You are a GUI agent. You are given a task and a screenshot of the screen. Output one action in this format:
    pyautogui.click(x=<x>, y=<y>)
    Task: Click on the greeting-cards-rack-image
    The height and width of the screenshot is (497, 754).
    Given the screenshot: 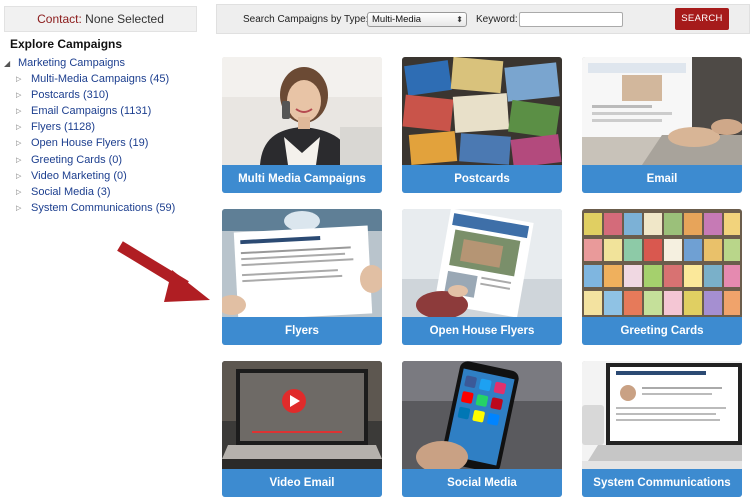 What is the action you would take?
    pyautogui.click(x=662, y=263)
    